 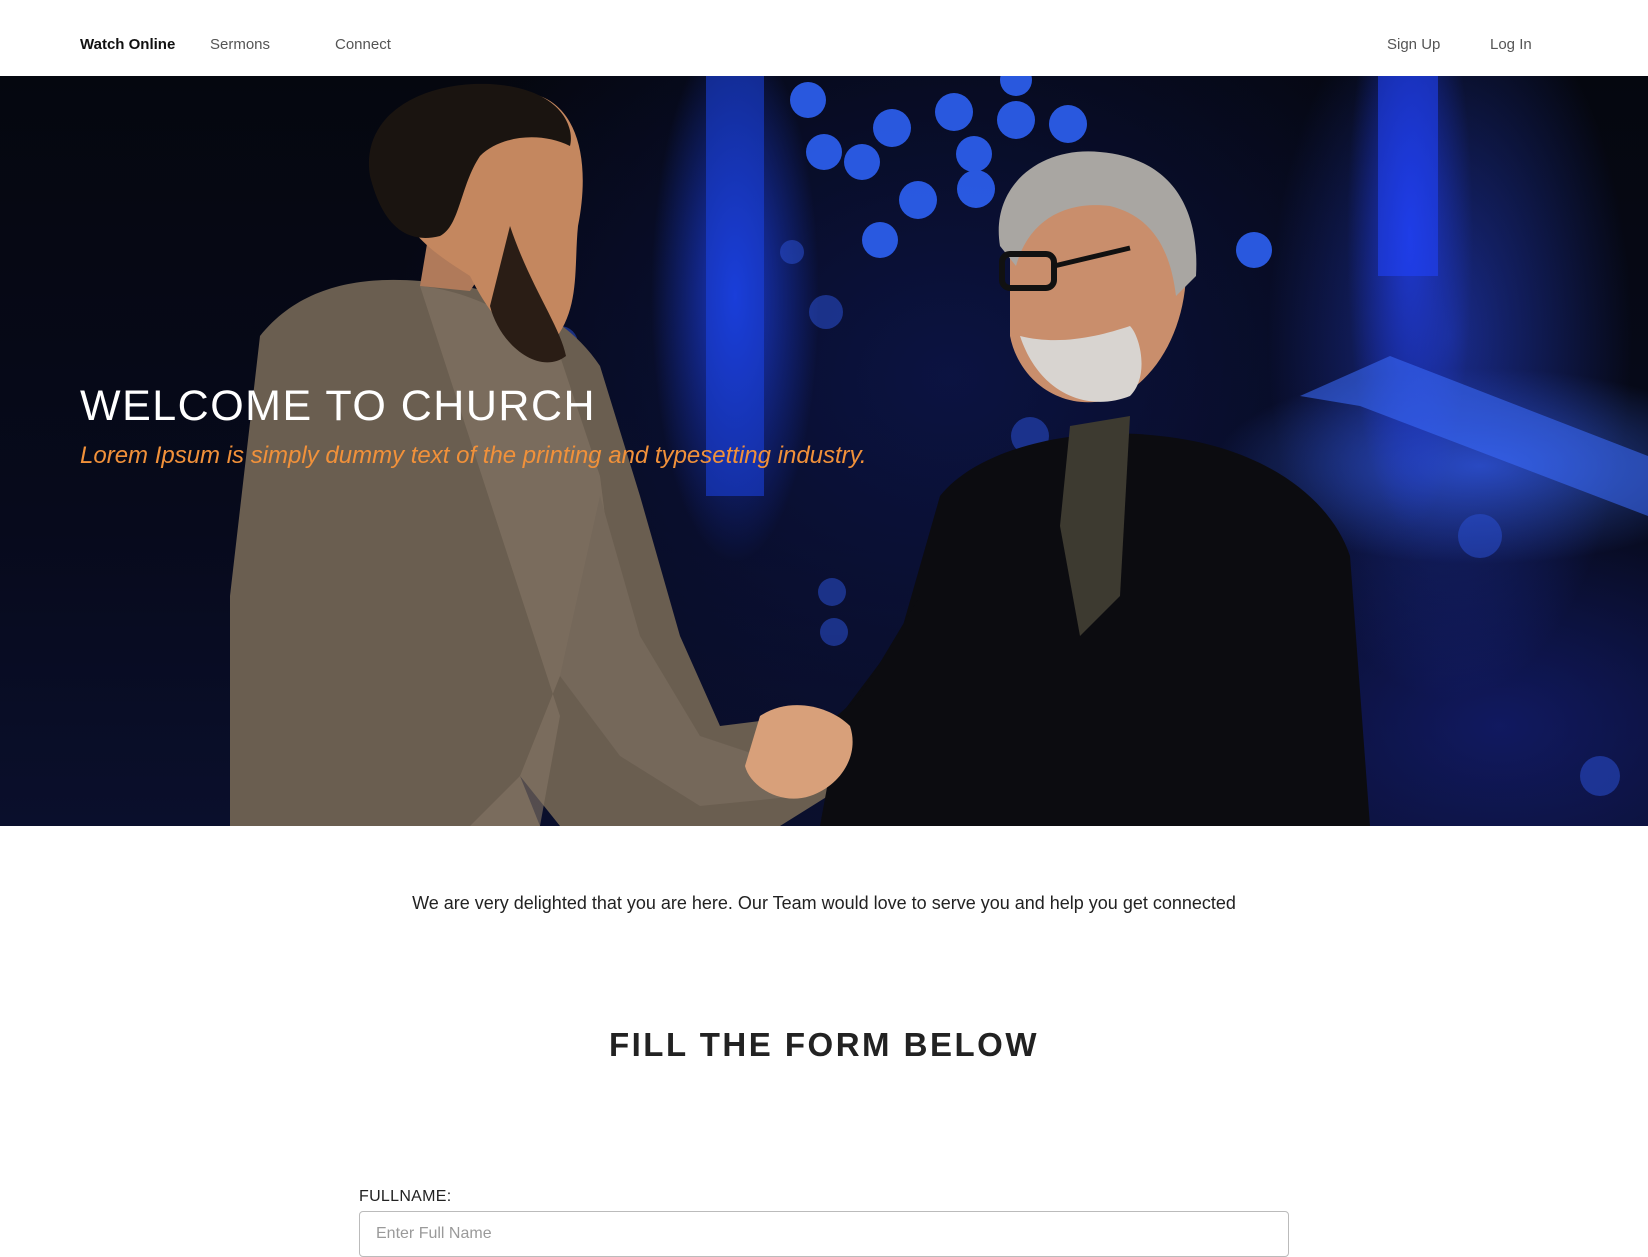 What do you see at coordinates (240, 44) in the screenshot?
I see `nav-link-sermons: Sermons` at bounding box center [240, 44].